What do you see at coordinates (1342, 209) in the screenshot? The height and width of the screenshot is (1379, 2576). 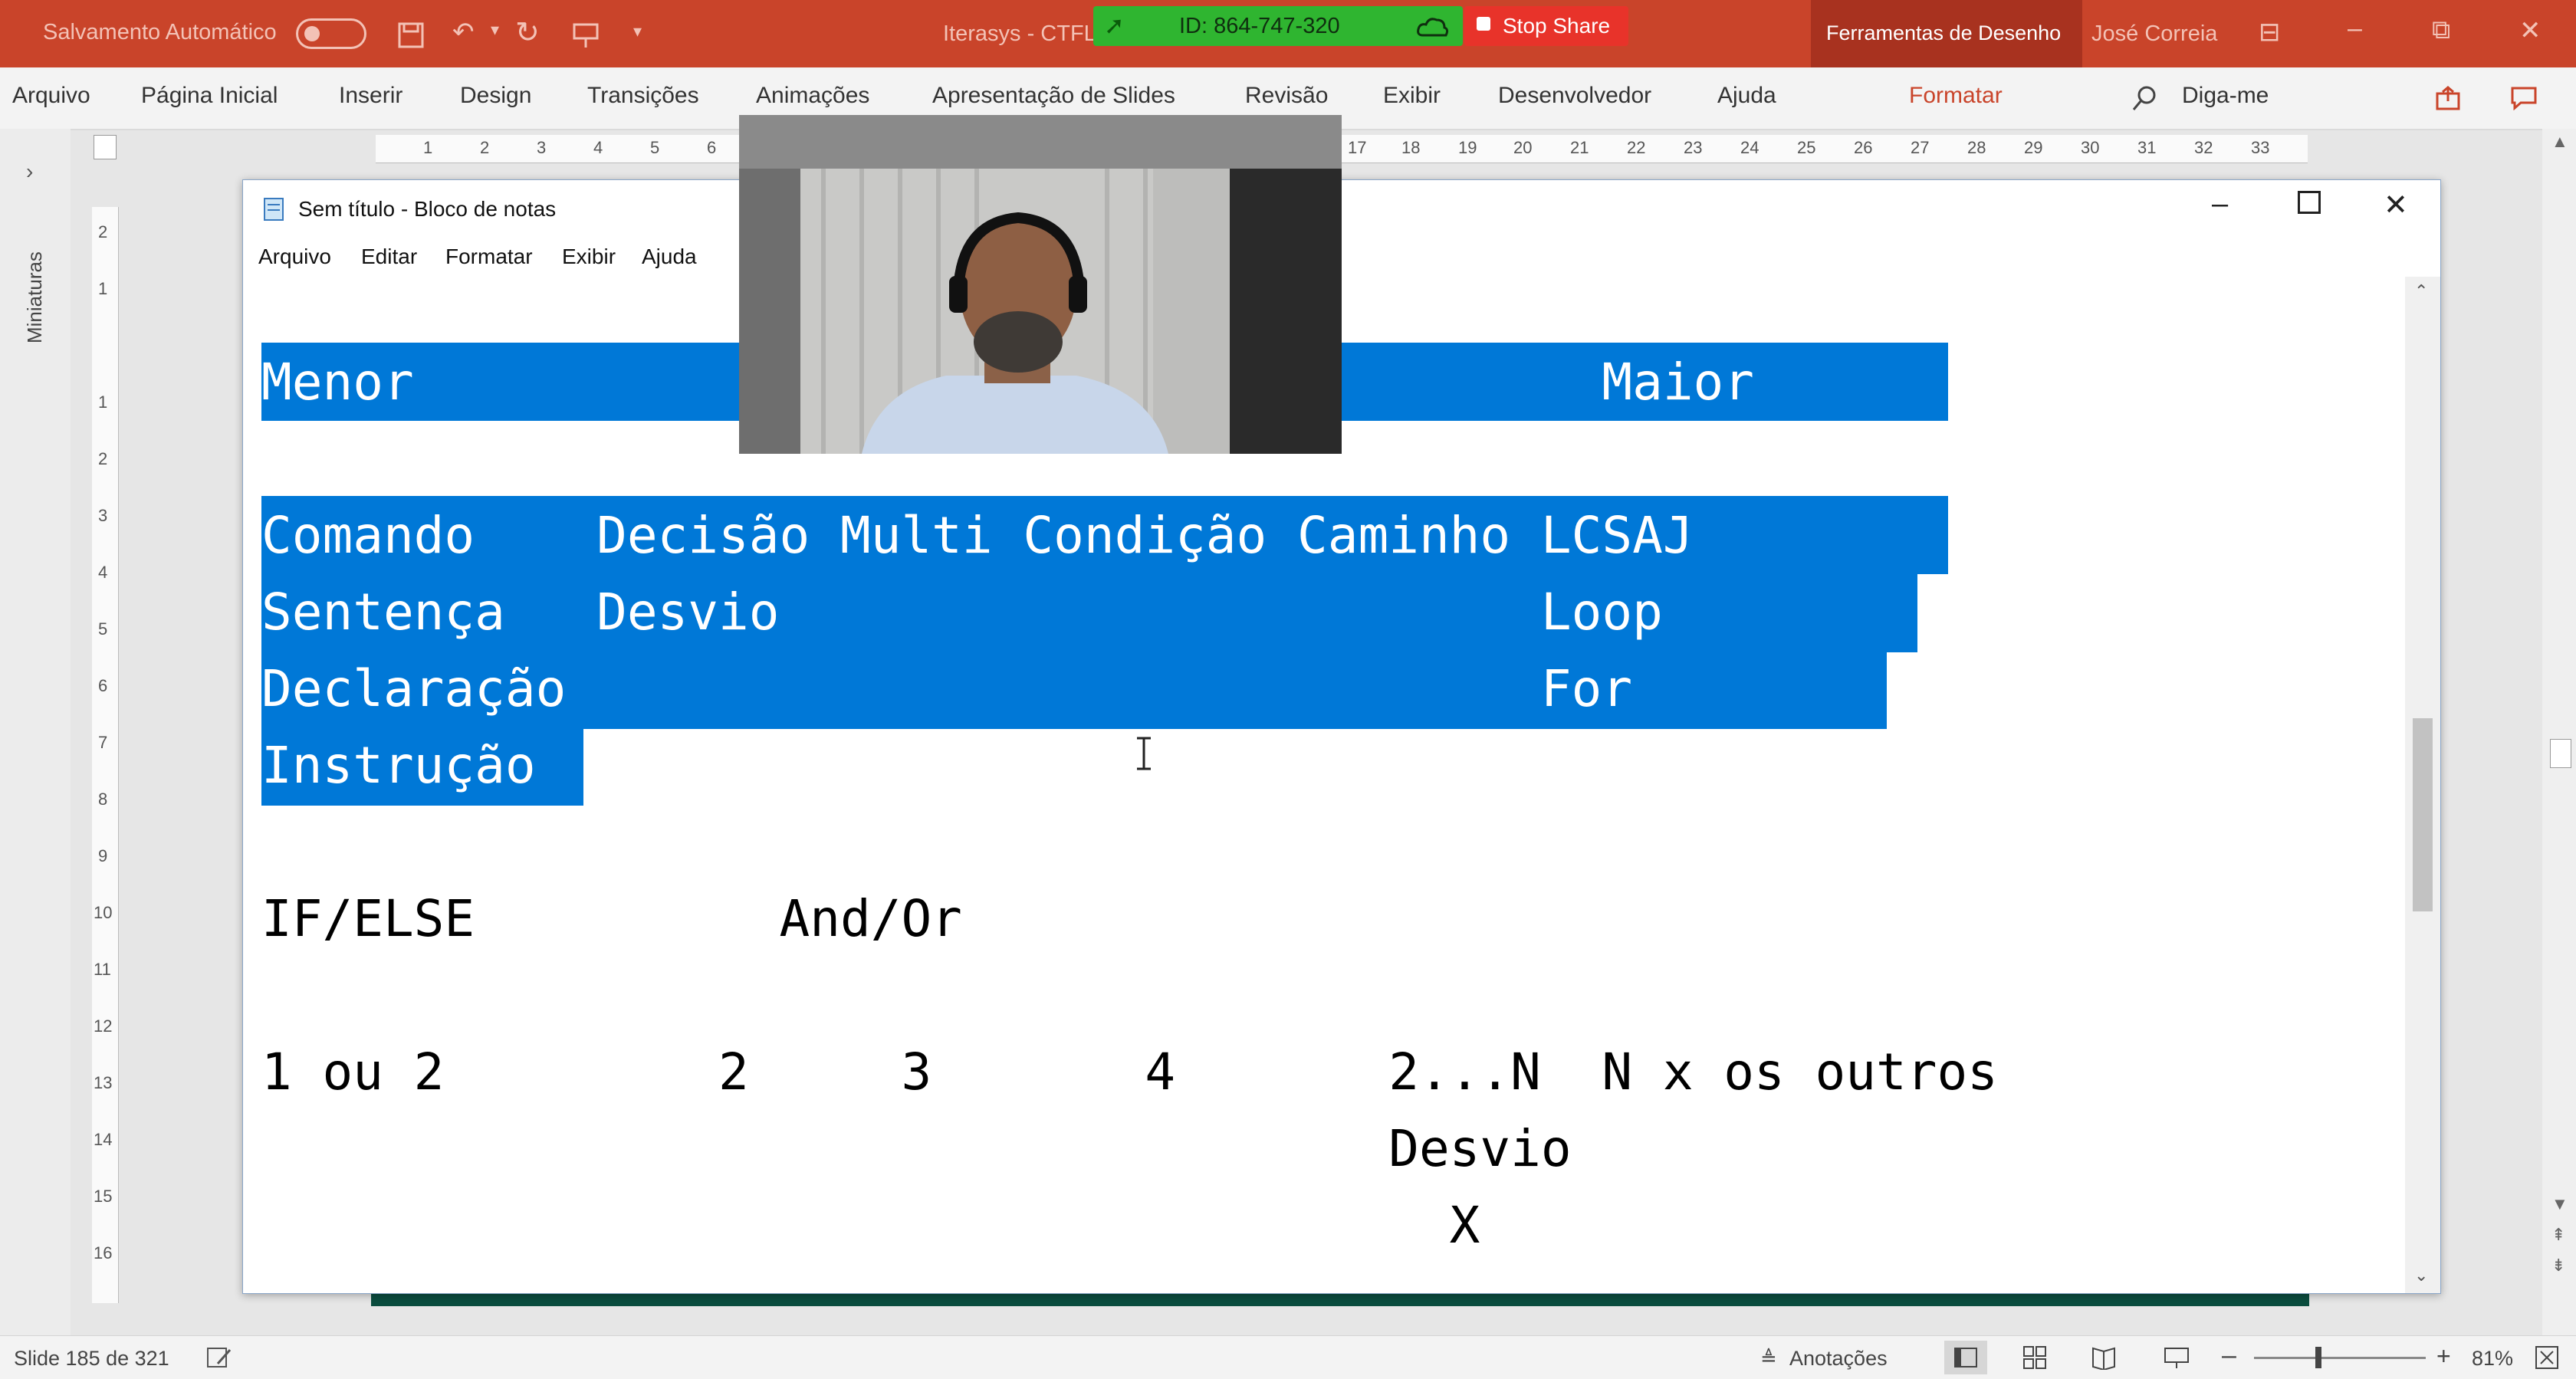 I see `notepad-title-bar: Sem título - Bloco de notas – ✕` at bounding box center [1342, 209].